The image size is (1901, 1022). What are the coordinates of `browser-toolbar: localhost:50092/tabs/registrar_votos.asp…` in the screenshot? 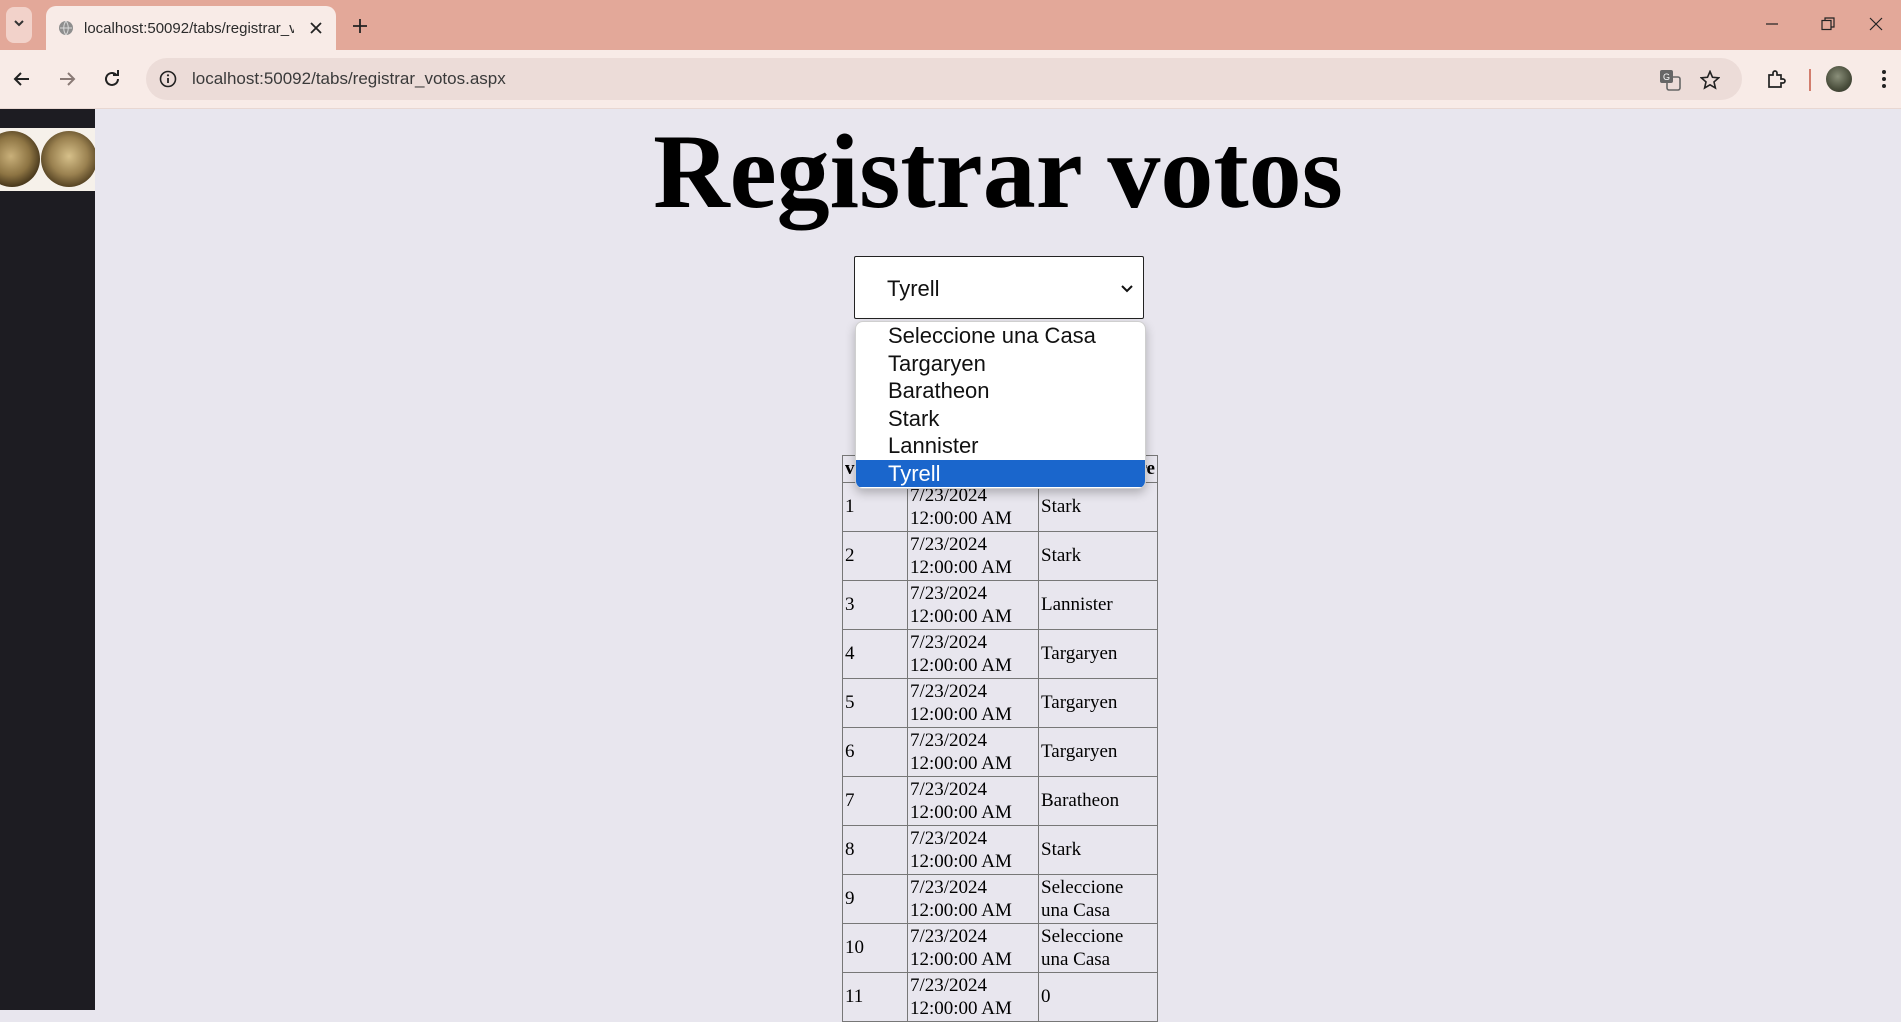 It's located at (950, 79).